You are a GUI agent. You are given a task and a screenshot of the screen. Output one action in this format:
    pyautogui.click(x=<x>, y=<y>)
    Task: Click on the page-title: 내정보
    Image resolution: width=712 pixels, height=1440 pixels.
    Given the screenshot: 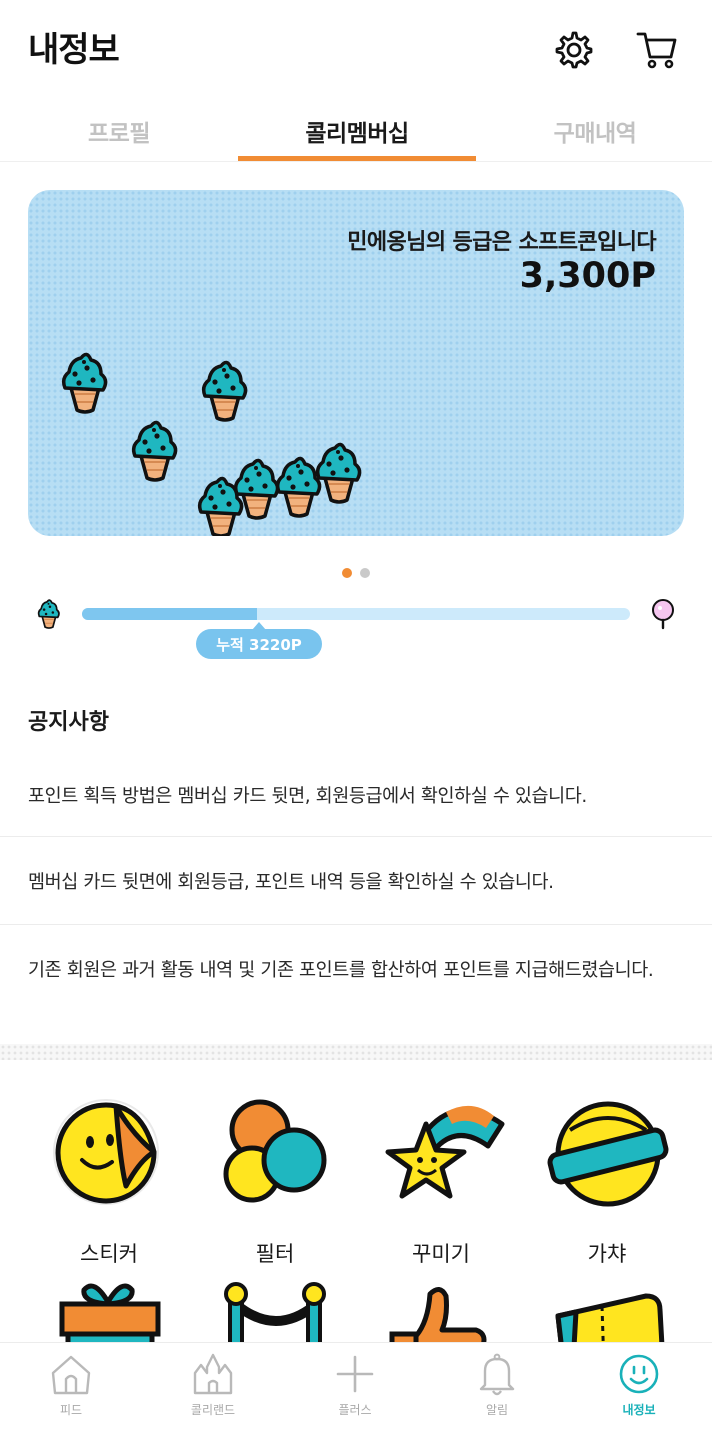 What is the action you would take?
    pyautogui.click(x=74, y=50)
    